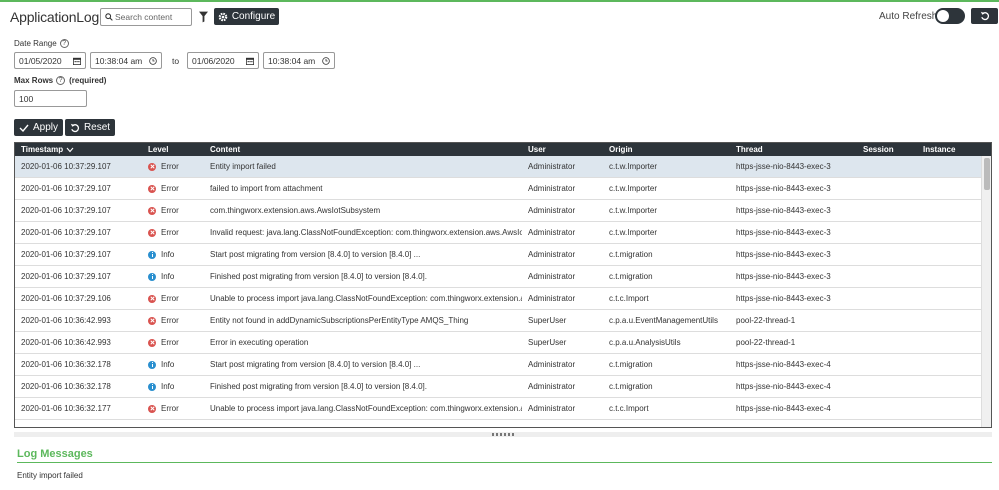 Image resolution: width=999 pixels, height=490 pixels. Describe the element at coordinates (176, 61) in the screenshot. I see `to-label: to` at that location.